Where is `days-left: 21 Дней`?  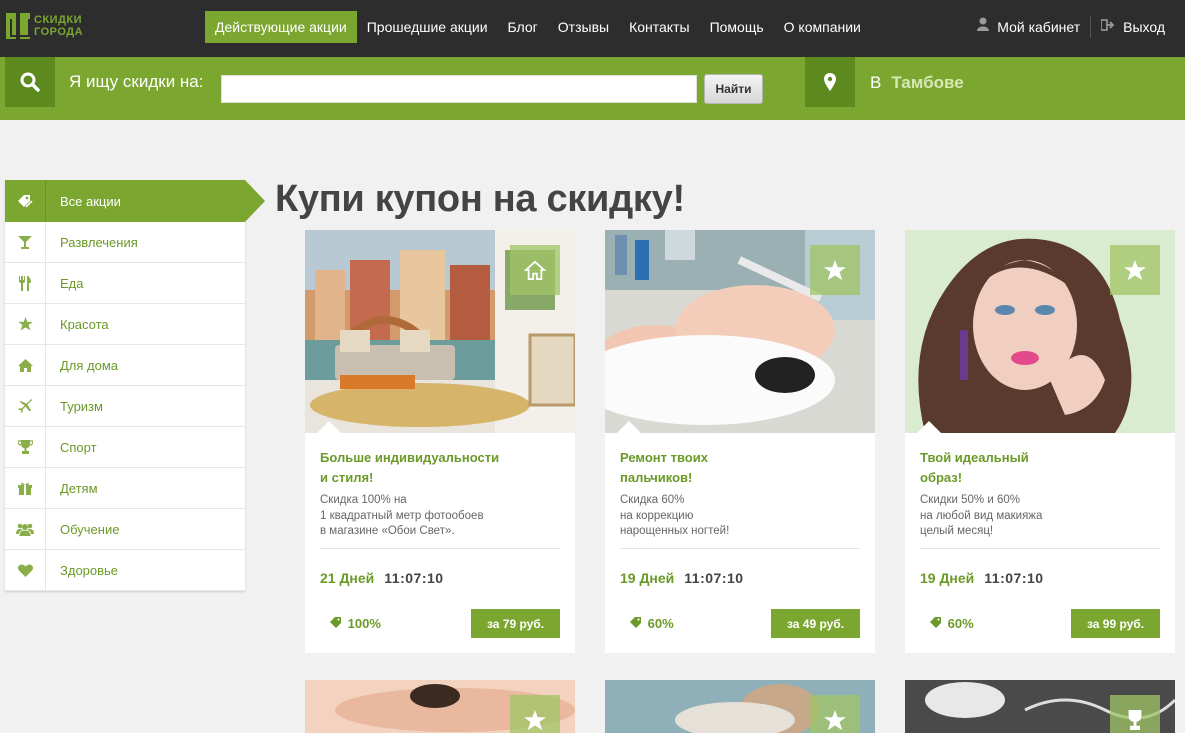 days-left: 21 Дней is located at coordinates (347, 578).